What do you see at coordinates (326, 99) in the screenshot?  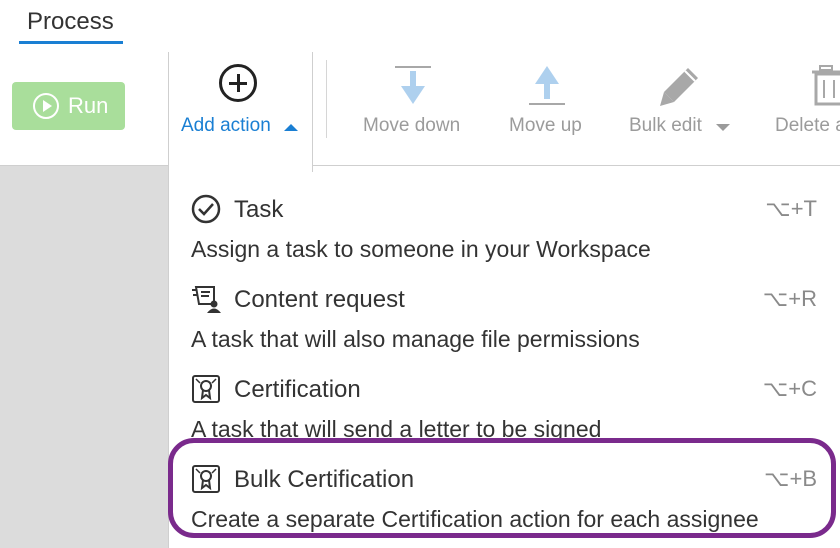 I see `toolbar-divider` at bounding box center [326, 99].